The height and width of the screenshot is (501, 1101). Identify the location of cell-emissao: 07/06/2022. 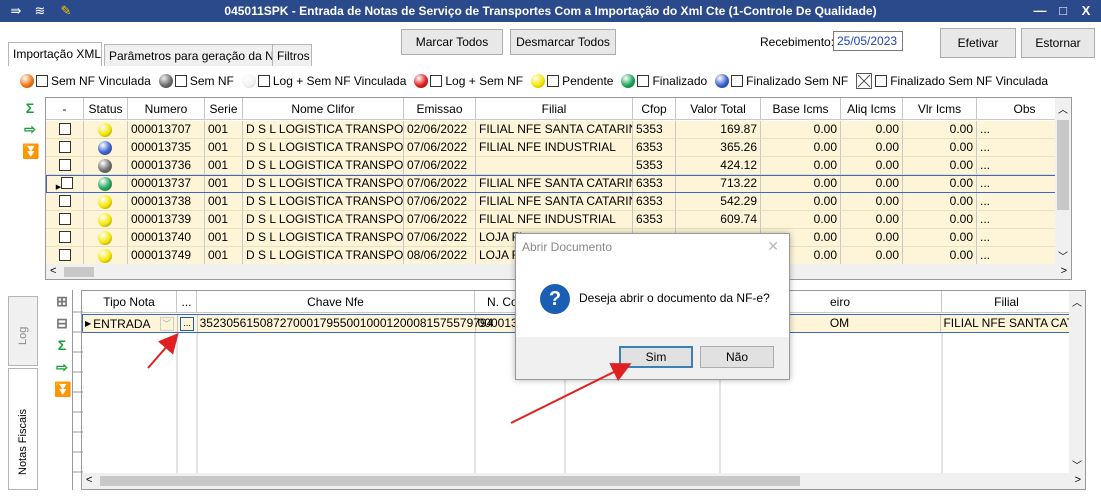
(440, 202).